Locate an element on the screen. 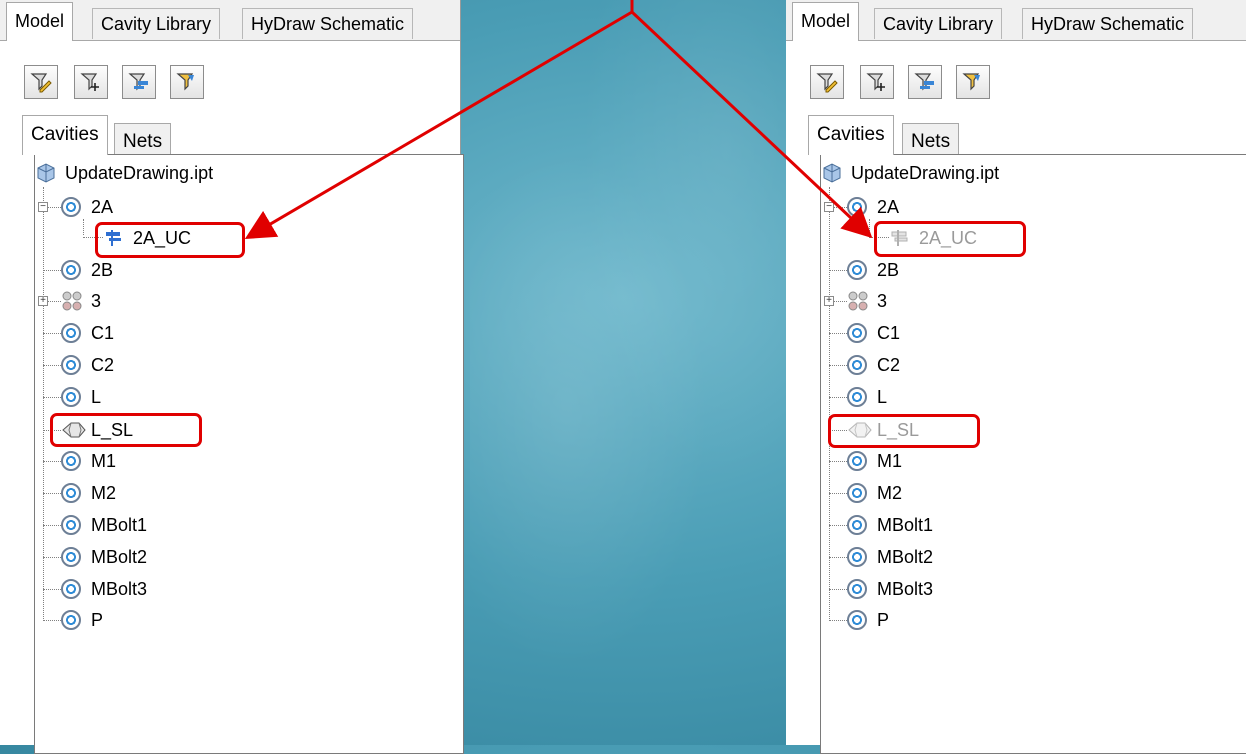  callout-arrow-left is located at coordinates (438, 125).